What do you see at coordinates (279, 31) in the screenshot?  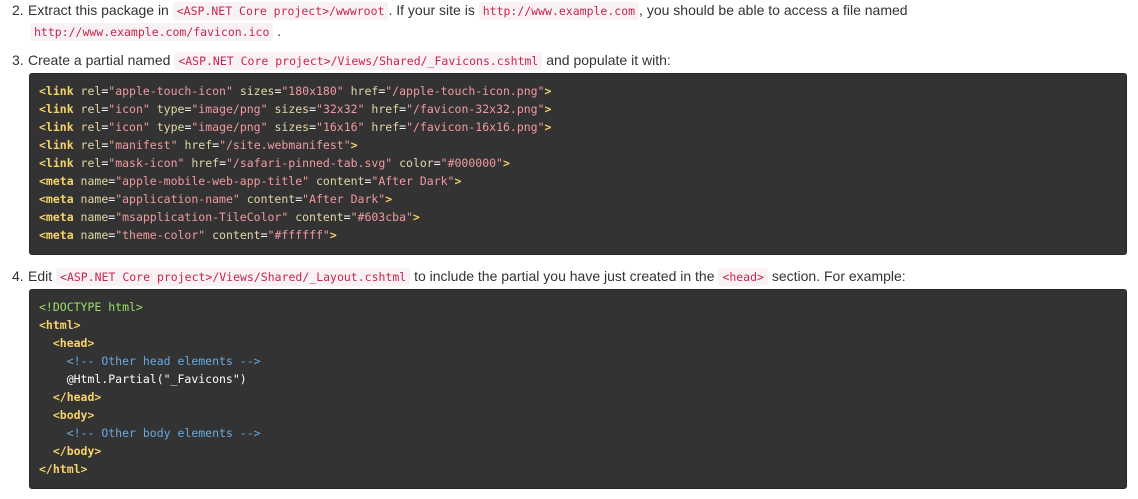 I see `step-text: .` at bounding box center [279, 31].